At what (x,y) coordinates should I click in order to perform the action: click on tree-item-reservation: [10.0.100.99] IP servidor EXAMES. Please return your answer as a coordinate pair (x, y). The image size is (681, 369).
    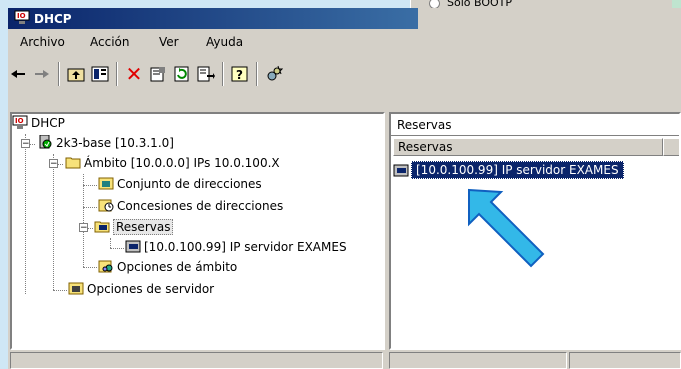
    Looking at the image, I should click on (236, 248).